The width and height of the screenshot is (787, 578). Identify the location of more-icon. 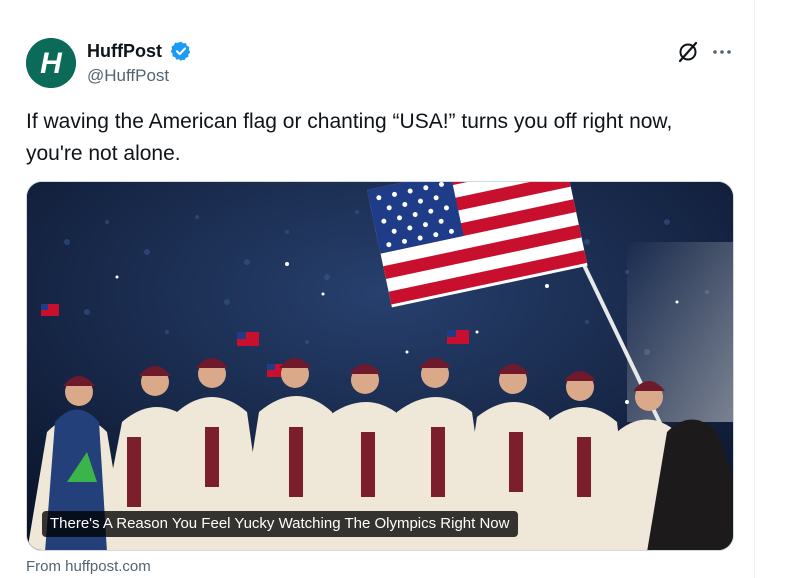
(722, 52).